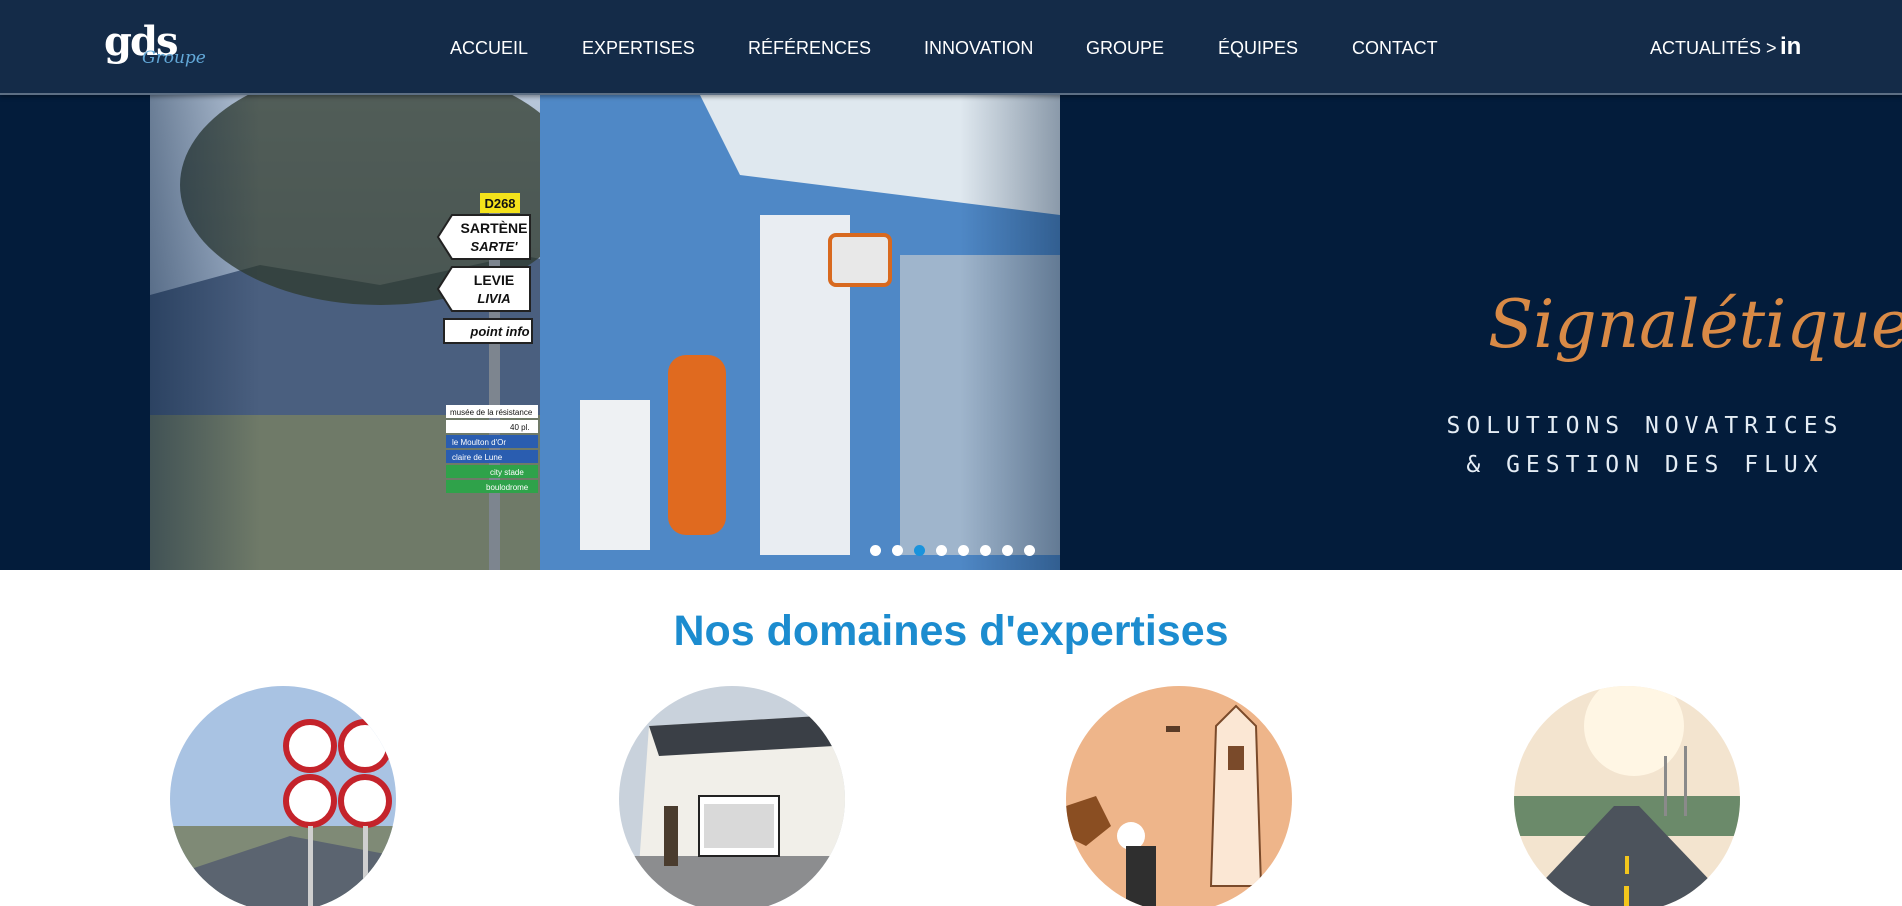 Image resolution: width=1902 pixels, height=906 pixels. What do you see at coordinates (499, 203) in the screenshot?
I see `sign-route-text: D268` at bounding box center [499, 203].